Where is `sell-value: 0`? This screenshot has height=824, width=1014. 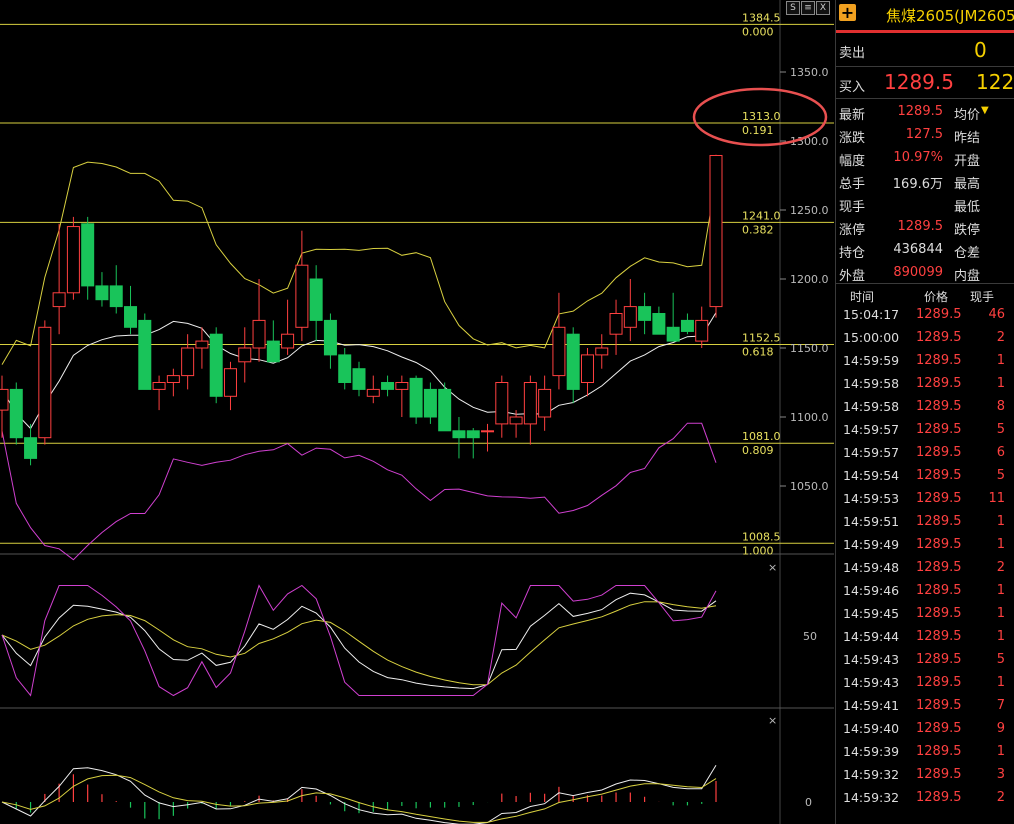 sell-value: 0 is located at coordinates (980, 50).